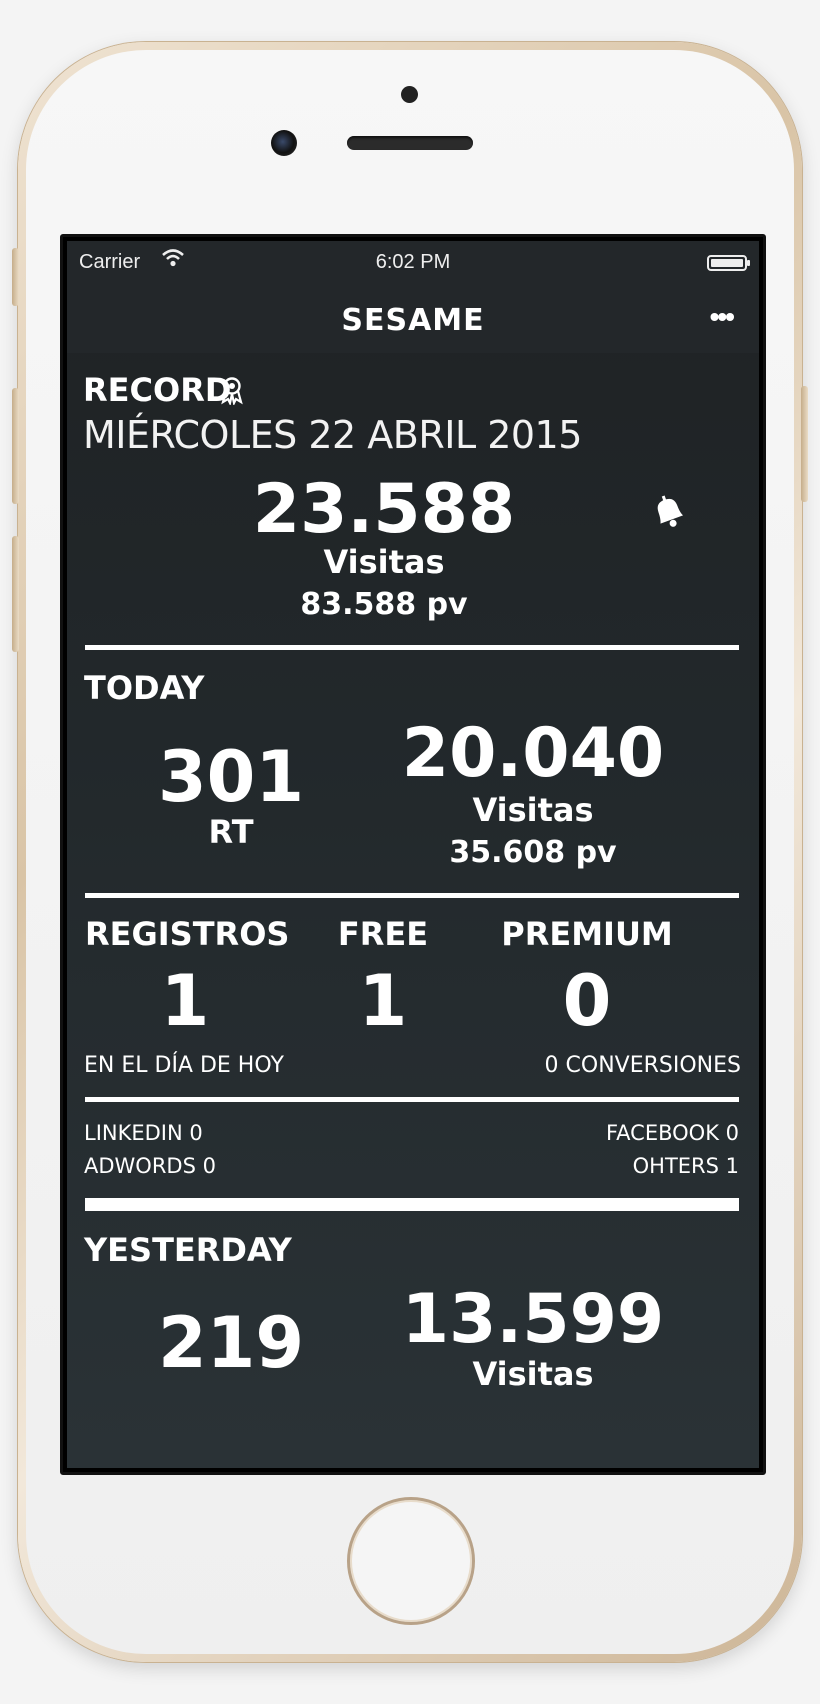 The width and height of the screenshot is (820, 1704). I want to click on navigation-bar: SESAME •••, so click(413, 319).